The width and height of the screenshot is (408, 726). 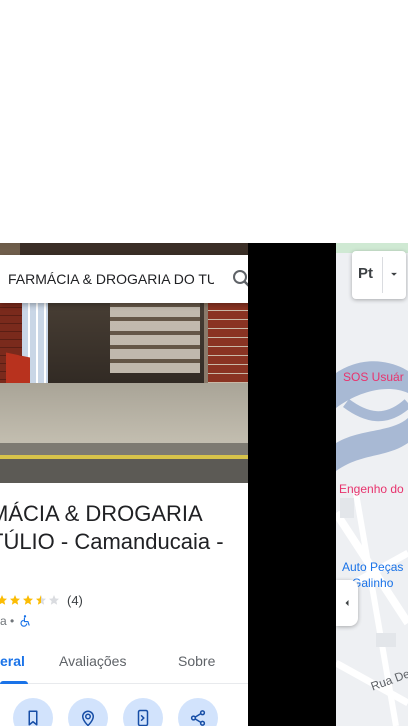 What do you see at coordinates (7, 621) in the screenshot?
I see `category-text: a •` at bounding box center [7, 621].